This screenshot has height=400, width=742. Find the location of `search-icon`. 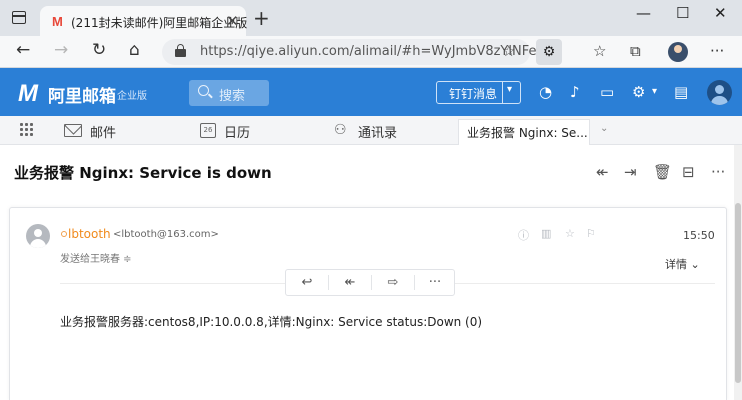

search-icon is located at coordinates (203, 90).